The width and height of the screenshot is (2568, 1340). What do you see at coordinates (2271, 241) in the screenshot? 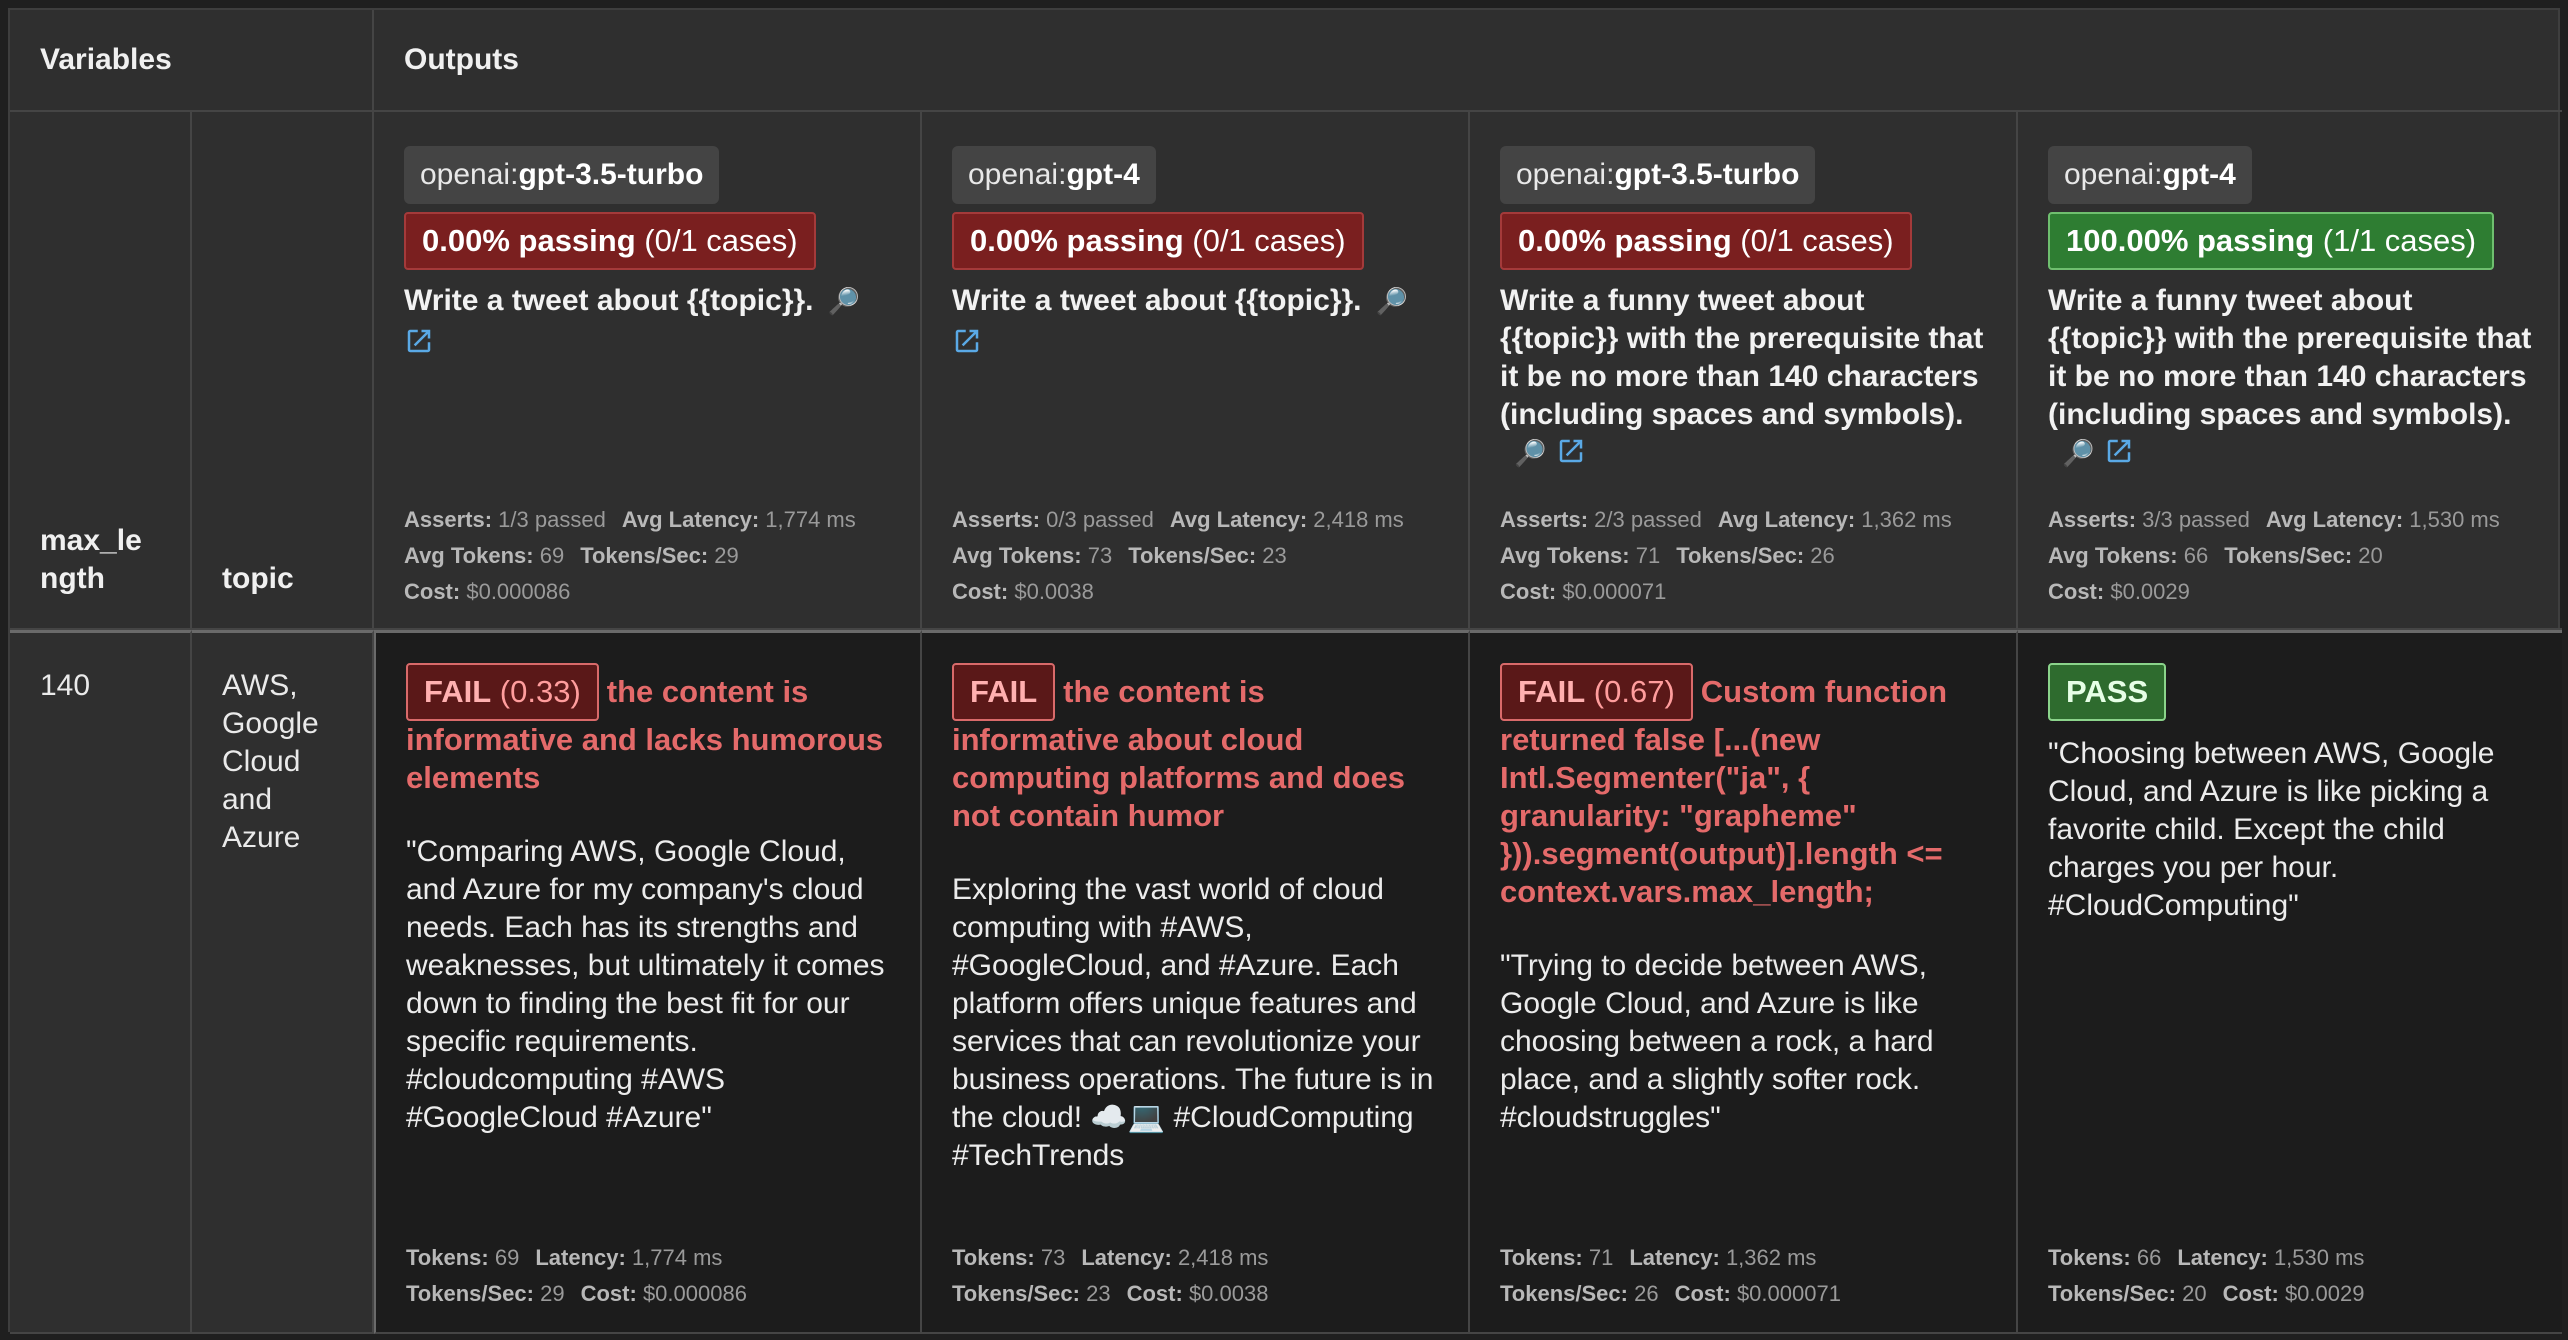
I see `pass-rate-badge: 100.00% passing (1/1 cases)` at bounding box center [2271, 241].